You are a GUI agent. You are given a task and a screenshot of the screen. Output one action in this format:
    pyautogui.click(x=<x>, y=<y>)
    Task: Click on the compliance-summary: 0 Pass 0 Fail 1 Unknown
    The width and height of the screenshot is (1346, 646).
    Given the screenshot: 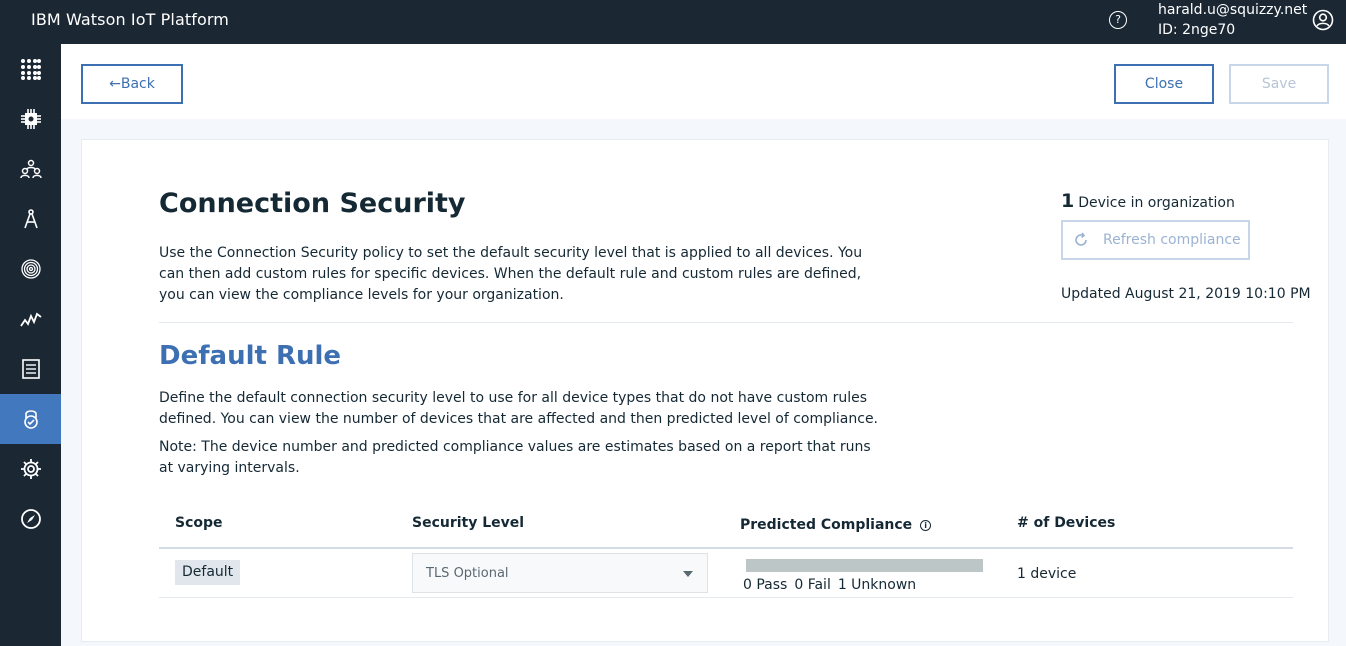 What is the action you would take?
    pyautogui.click(x=833, y=585)
    